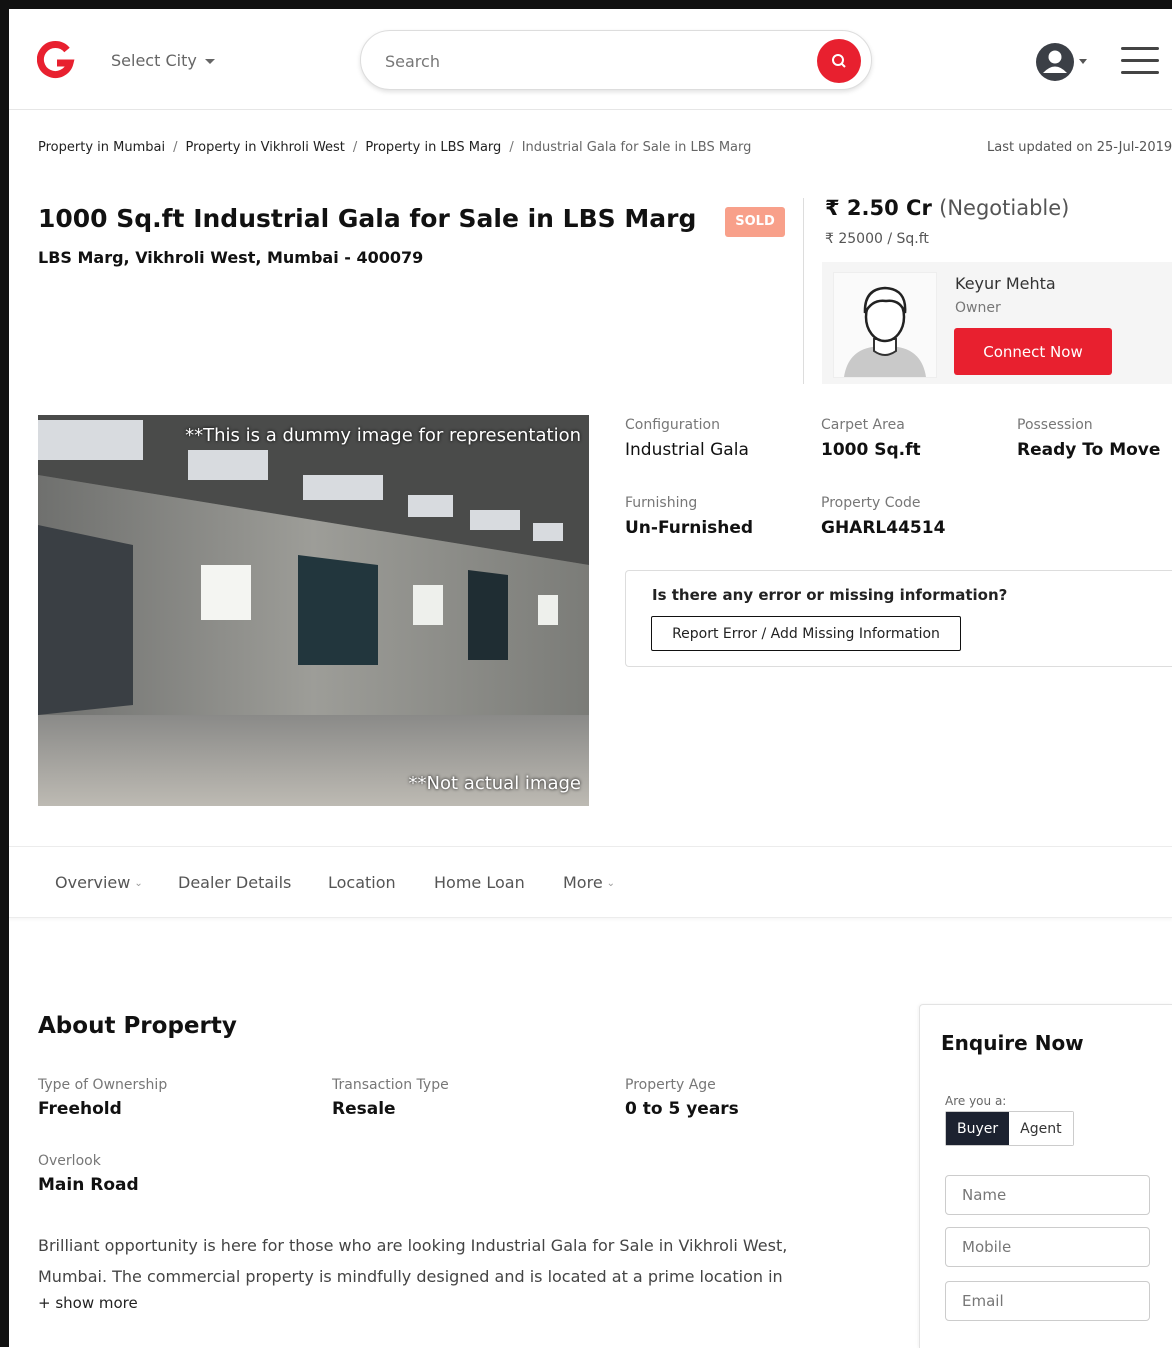 This screenshot has width=1172, height=1348. I want to click on about-label: Overlook, so click(69, 1161).